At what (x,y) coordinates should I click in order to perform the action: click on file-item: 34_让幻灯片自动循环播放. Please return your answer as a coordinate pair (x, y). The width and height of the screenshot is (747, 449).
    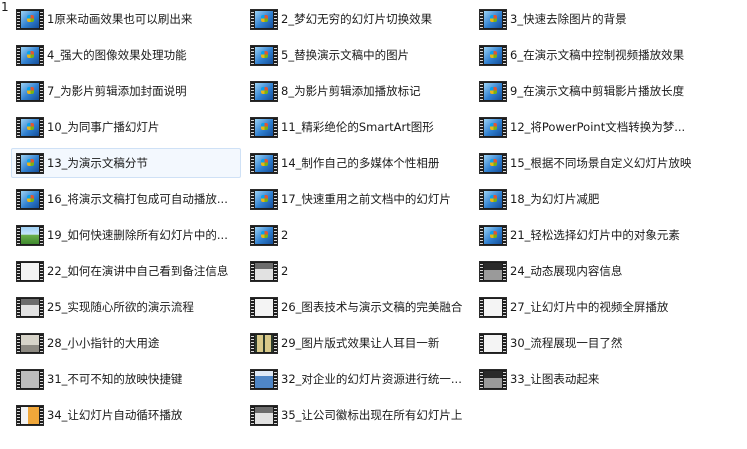
    Looking at the image, I should click on (126, 415).